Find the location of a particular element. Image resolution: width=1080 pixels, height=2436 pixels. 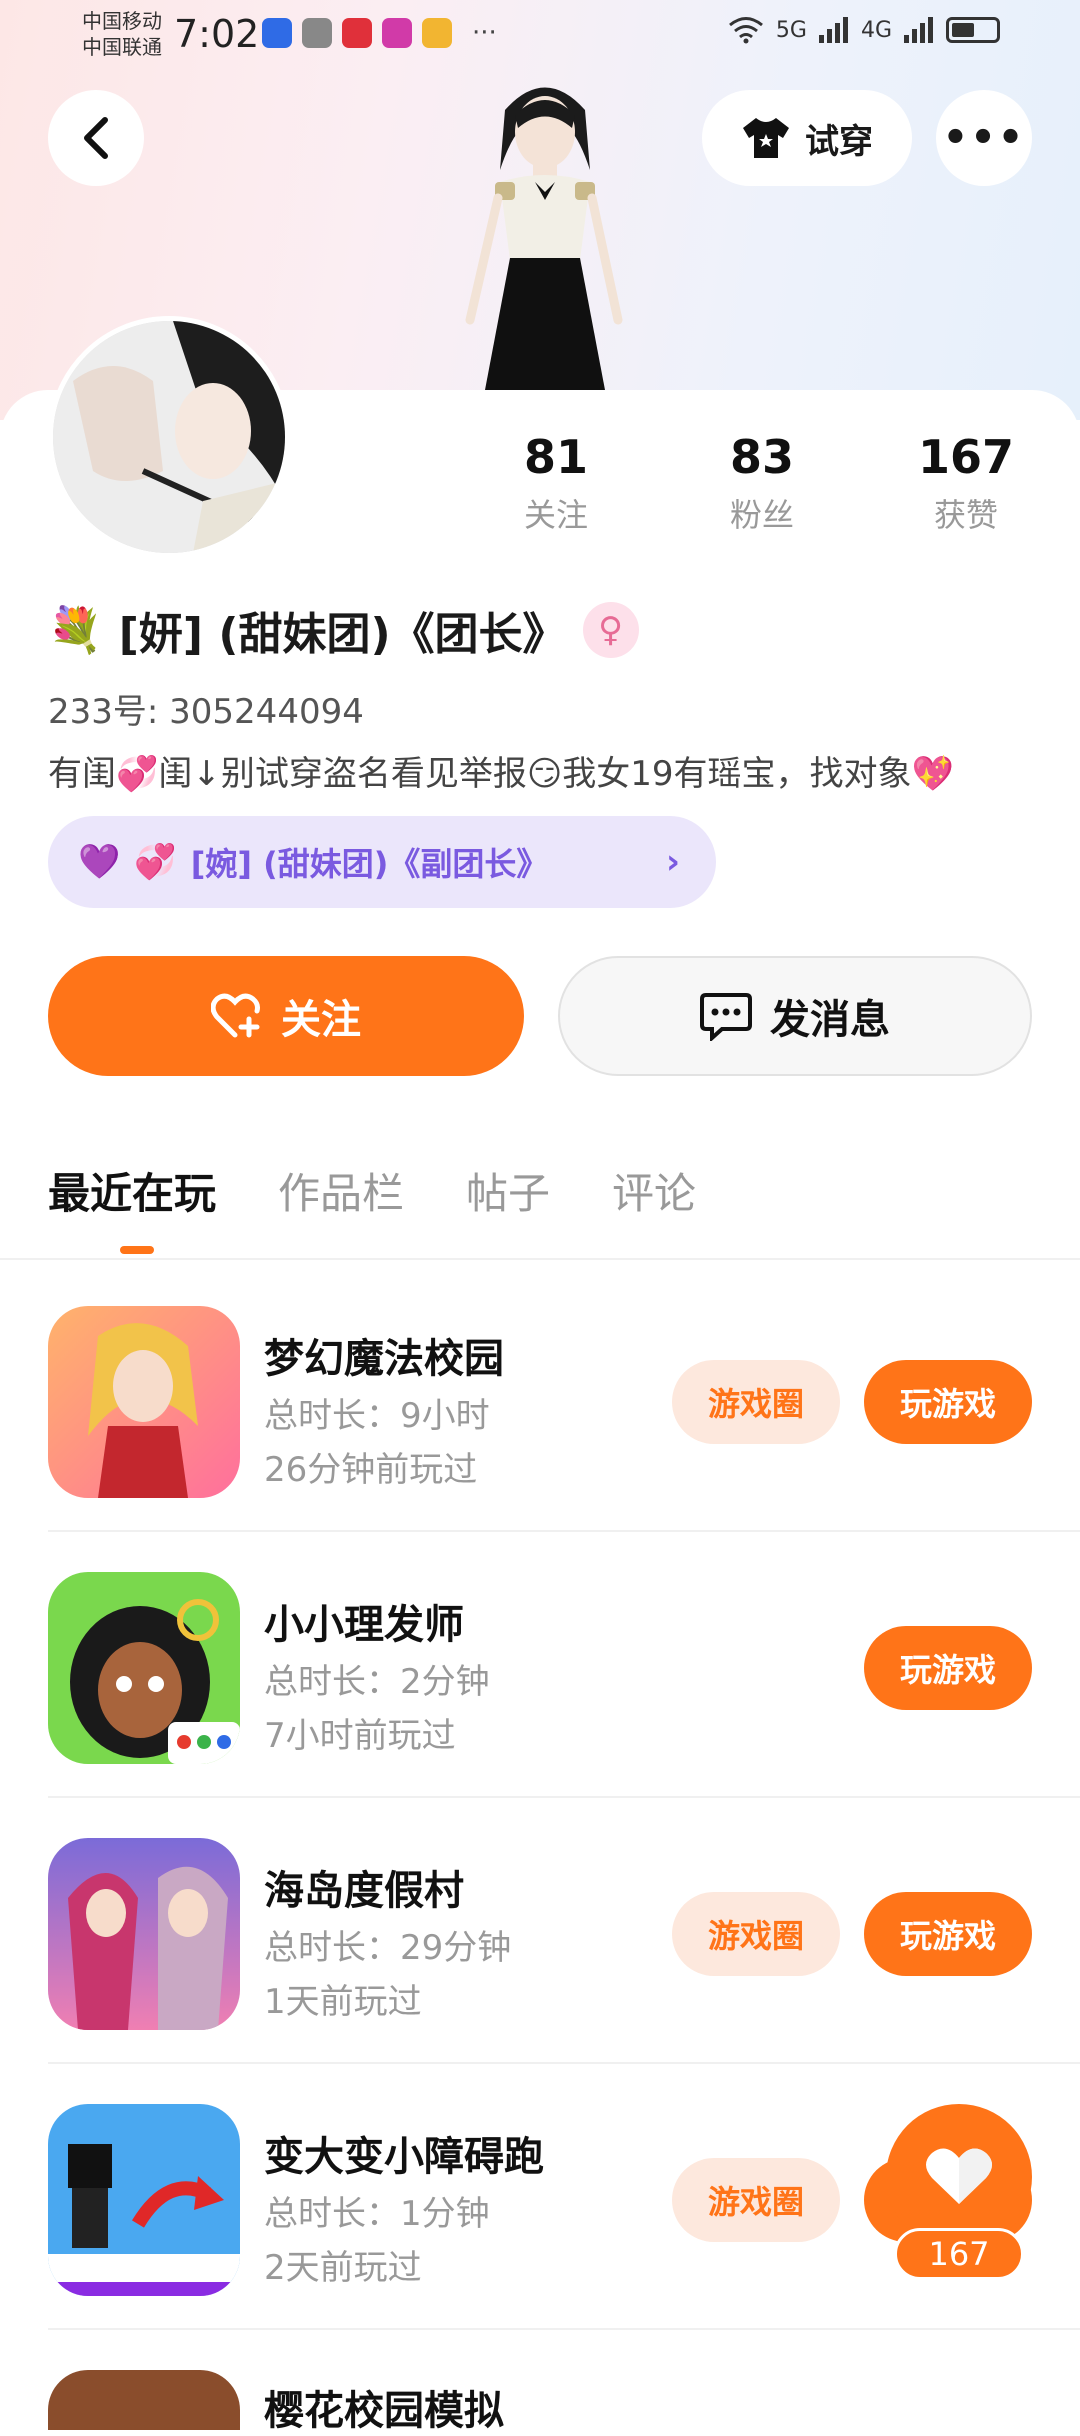

user-nickname-row: 💐 [妍] (甜妹团)《团长》 ♀ is located at coordinates (343, 630).